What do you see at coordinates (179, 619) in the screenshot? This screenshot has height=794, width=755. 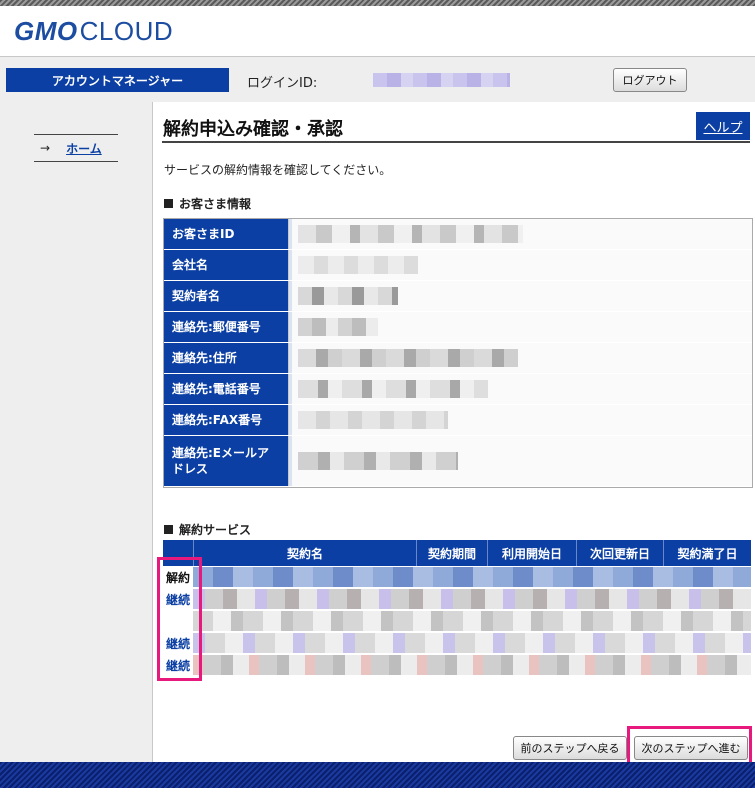 I see `status-highlight-box` at bounding box center [179, 619].